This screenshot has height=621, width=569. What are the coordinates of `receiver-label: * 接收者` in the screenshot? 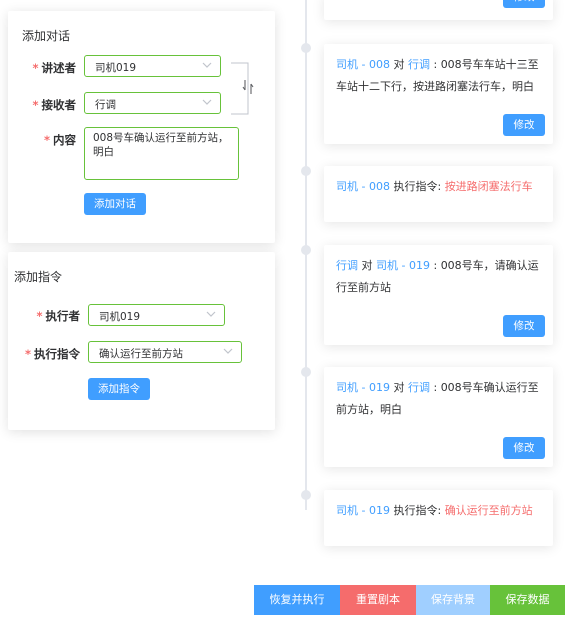 It's located at (54, 105).